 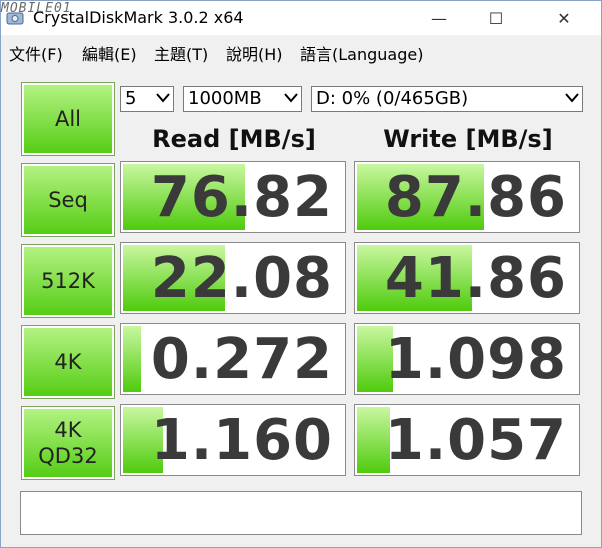 What do you see at coordinates (147, 99) in the screenshot?
I see `test-count-select: 5` at bounding box center [147, 99].